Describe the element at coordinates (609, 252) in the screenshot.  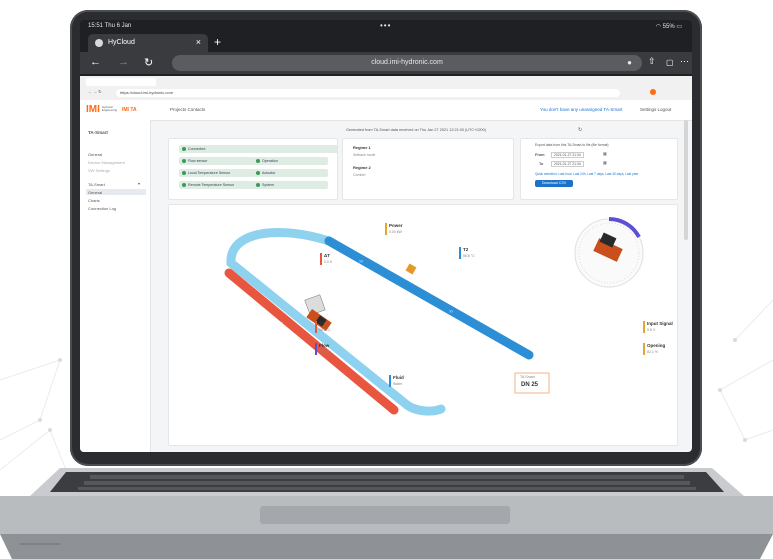
I see `opening-dial` at that location.